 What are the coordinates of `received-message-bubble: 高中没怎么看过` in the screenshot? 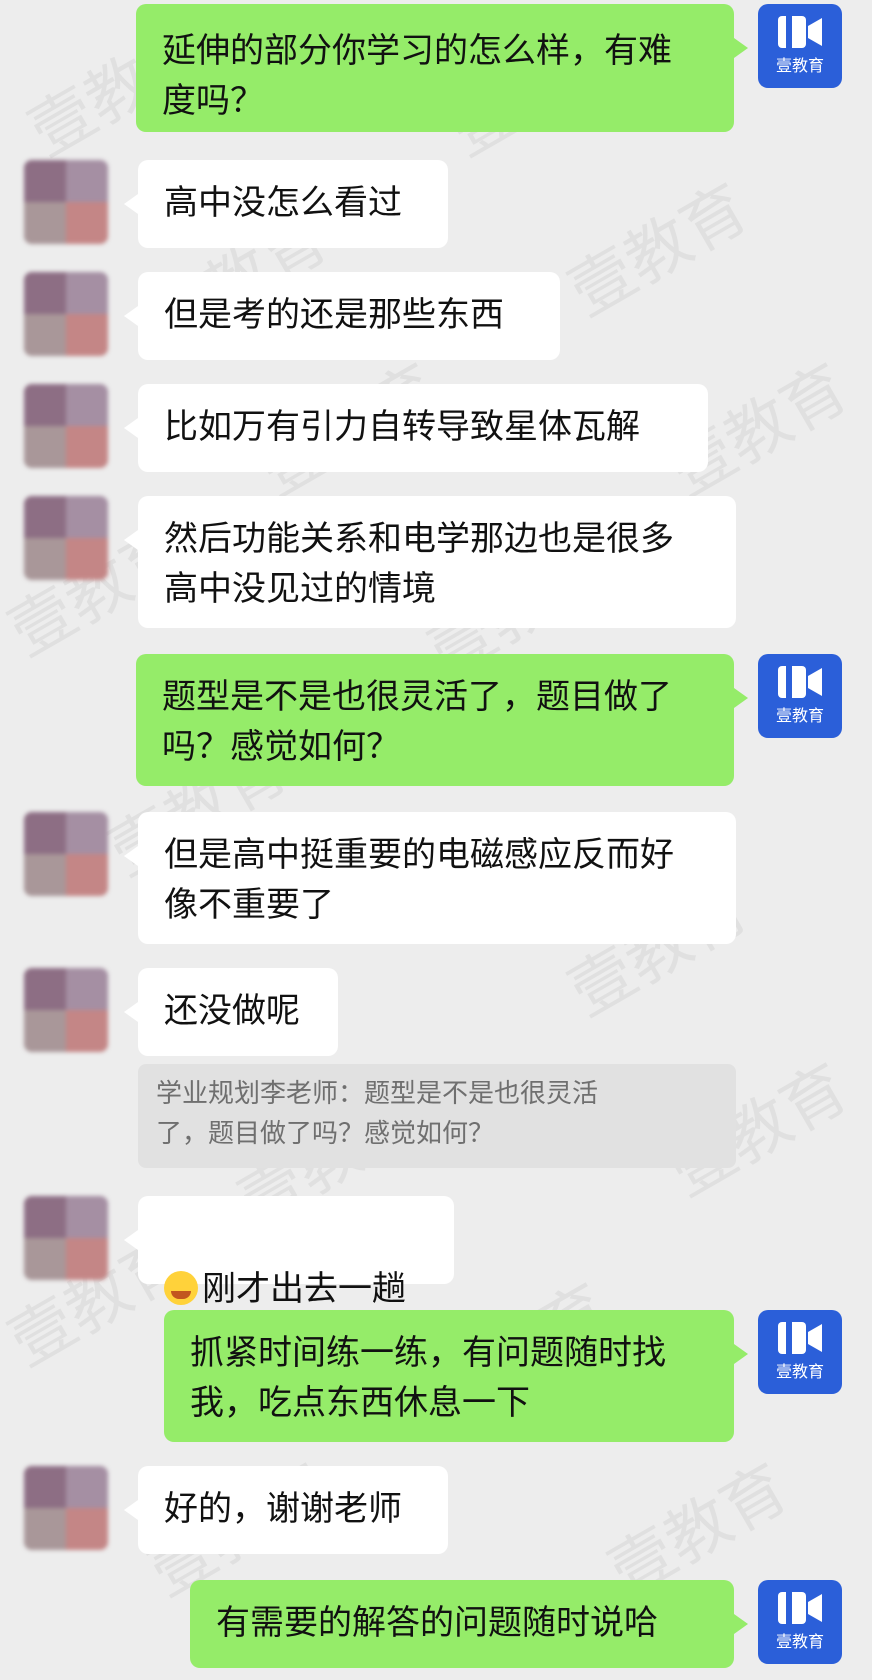 It's located at (286, 204).